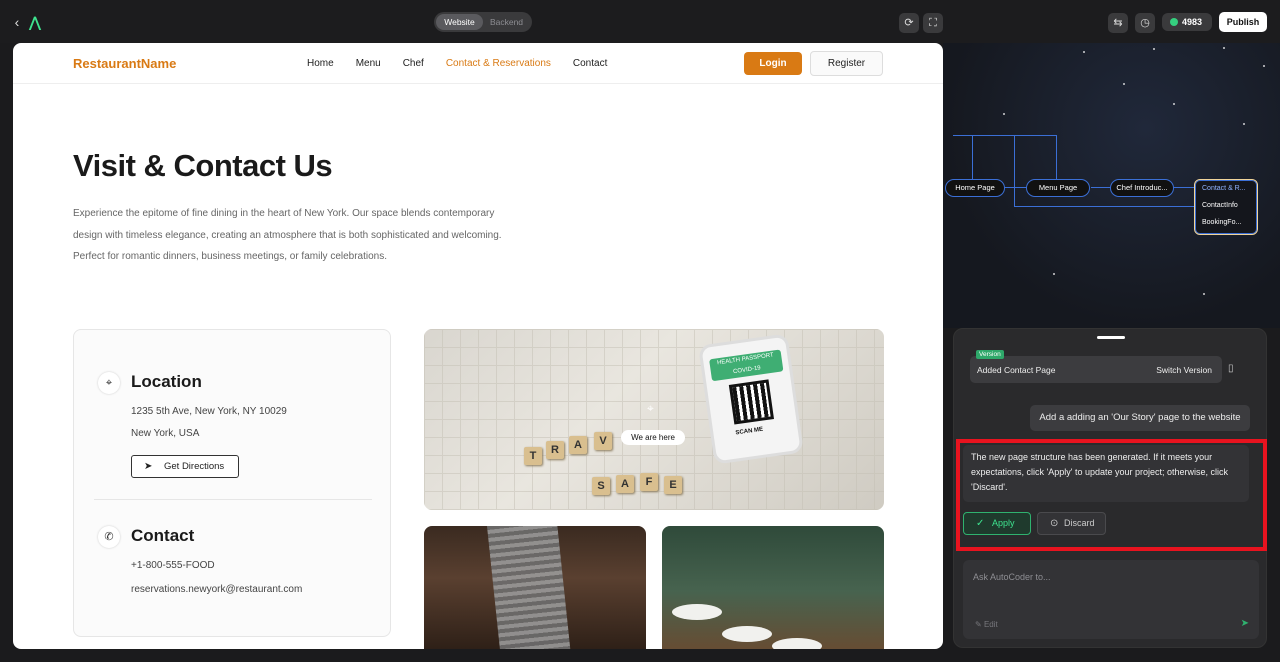 The height and width of the screenshot is (662, 1280). I want to click on nav-chef: Chef, so click(413, 63).